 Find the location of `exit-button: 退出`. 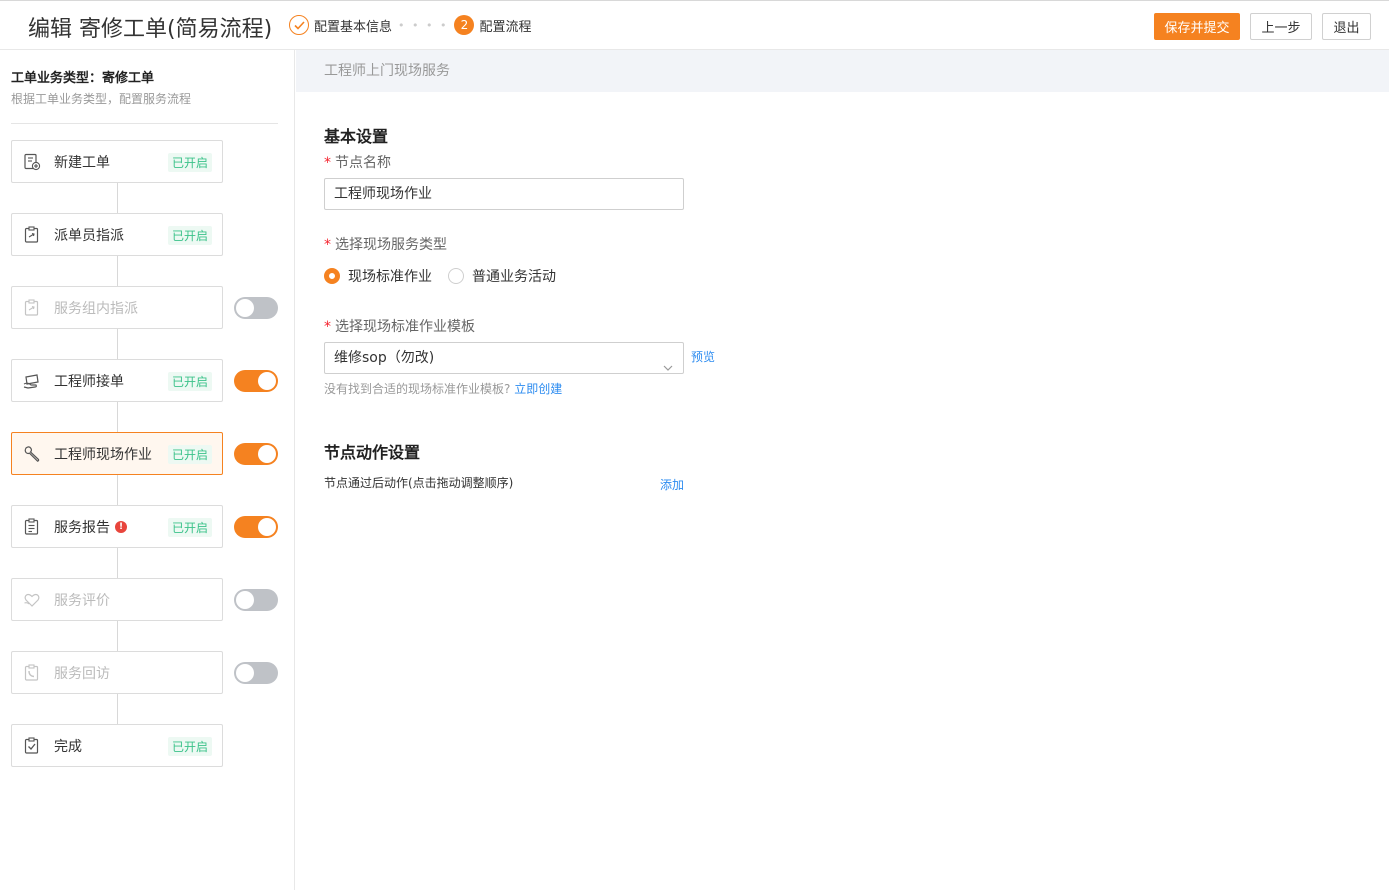

exit-button: 退出 is located at coordinates (1346, 26).